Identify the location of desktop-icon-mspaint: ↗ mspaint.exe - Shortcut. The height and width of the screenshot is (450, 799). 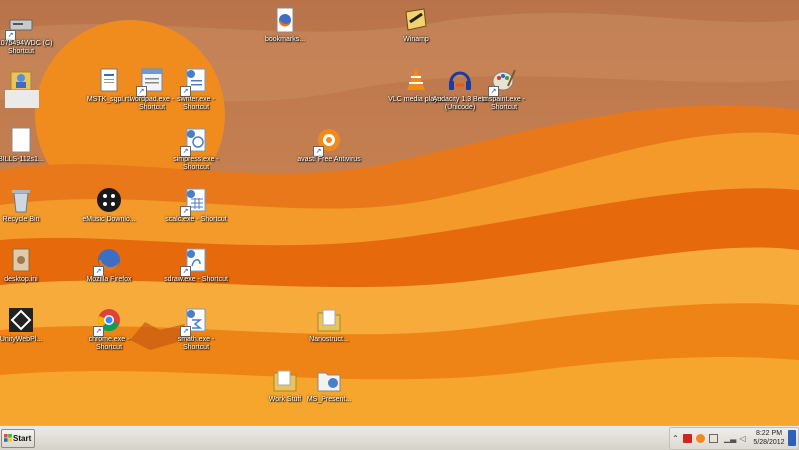
(504, 91).